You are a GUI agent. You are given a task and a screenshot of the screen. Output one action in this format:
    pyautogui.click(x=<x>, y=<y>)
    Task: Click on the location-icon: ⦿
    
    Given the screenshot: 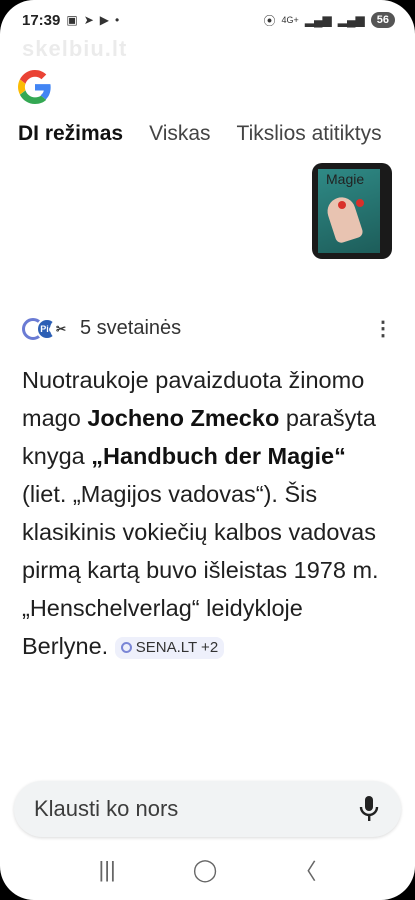 What is the action you would take?
    pyautogui.click(x=269, y=20)
    